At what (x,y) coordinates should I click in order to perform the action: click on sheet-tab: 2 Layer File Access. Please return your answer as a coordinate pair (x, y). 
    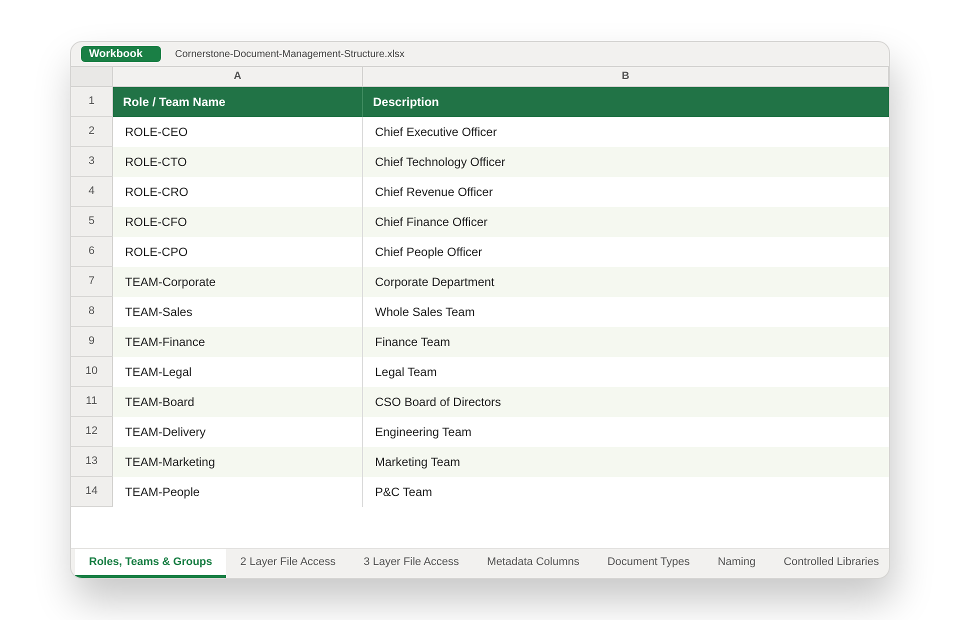
    Looking at the image, I should click on (288, 563).